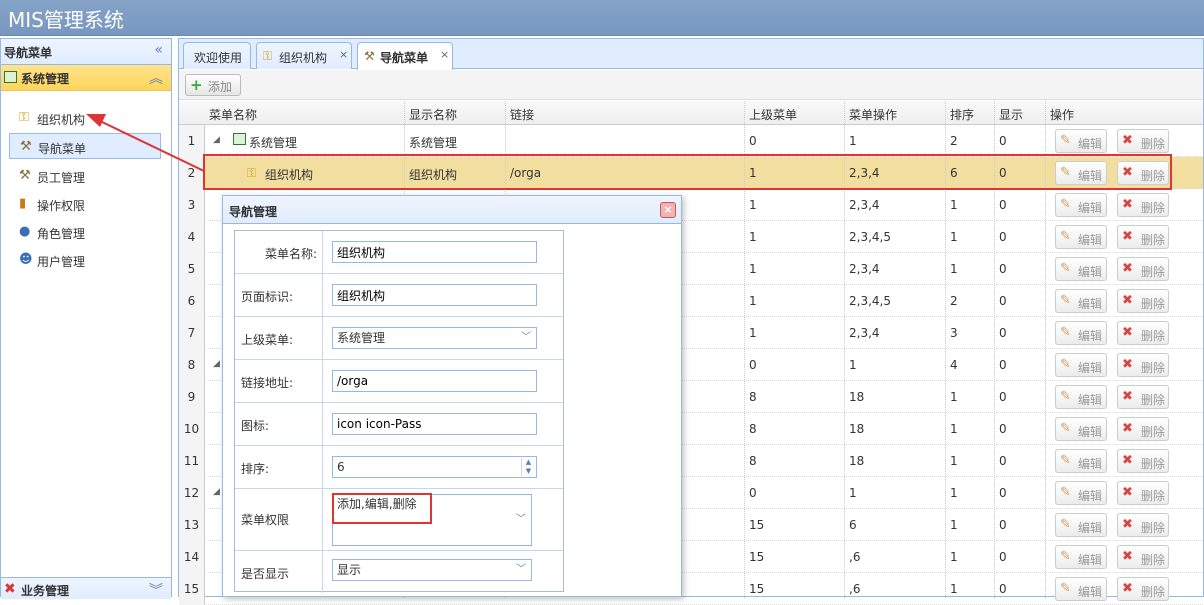 The height and width of the screenshot is (605, 1204). Describe the element at coordinates (213, 85) in the screenshot. I see `add-button: + 添加` at that location.